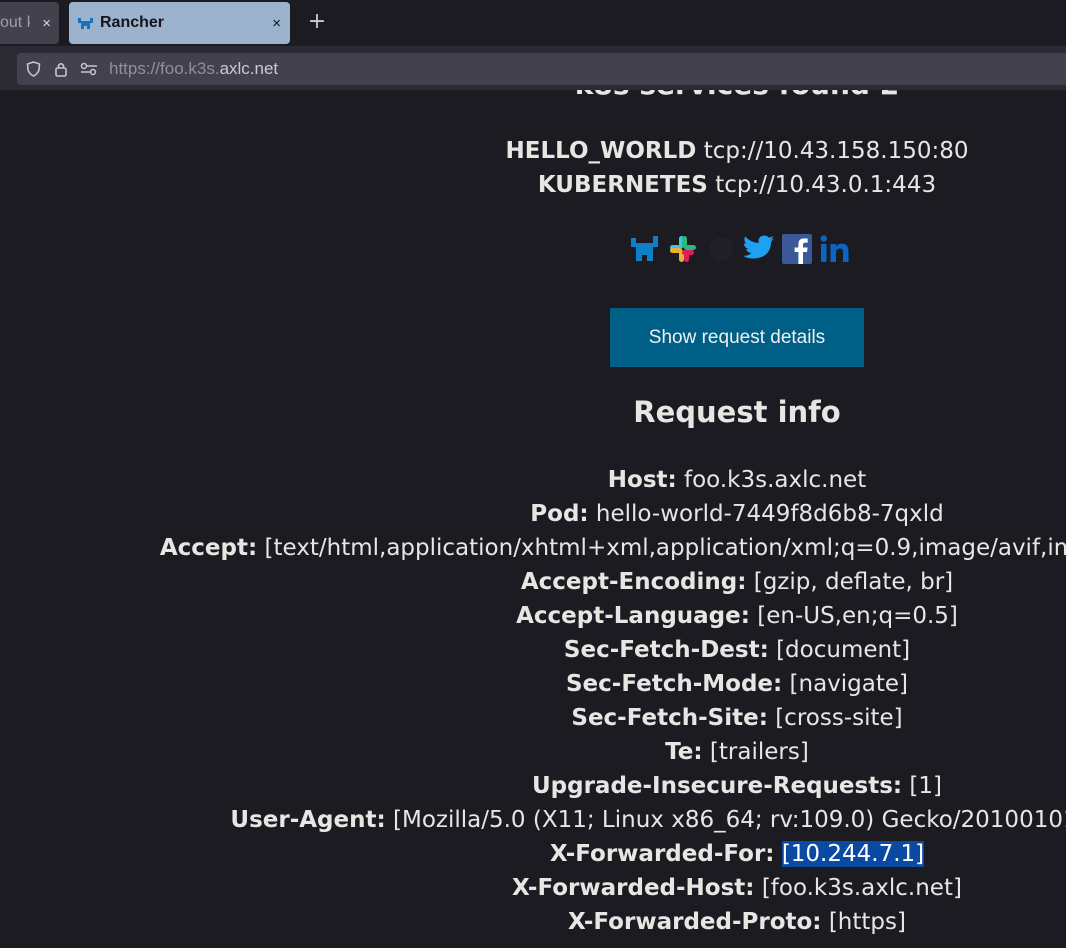 The width and height of the screenshot is (1066, 948). What do you see at coordinates (85, 23) in the screenshot?
I see `rancher-favicon-icon` at bounding box center [85, 23].